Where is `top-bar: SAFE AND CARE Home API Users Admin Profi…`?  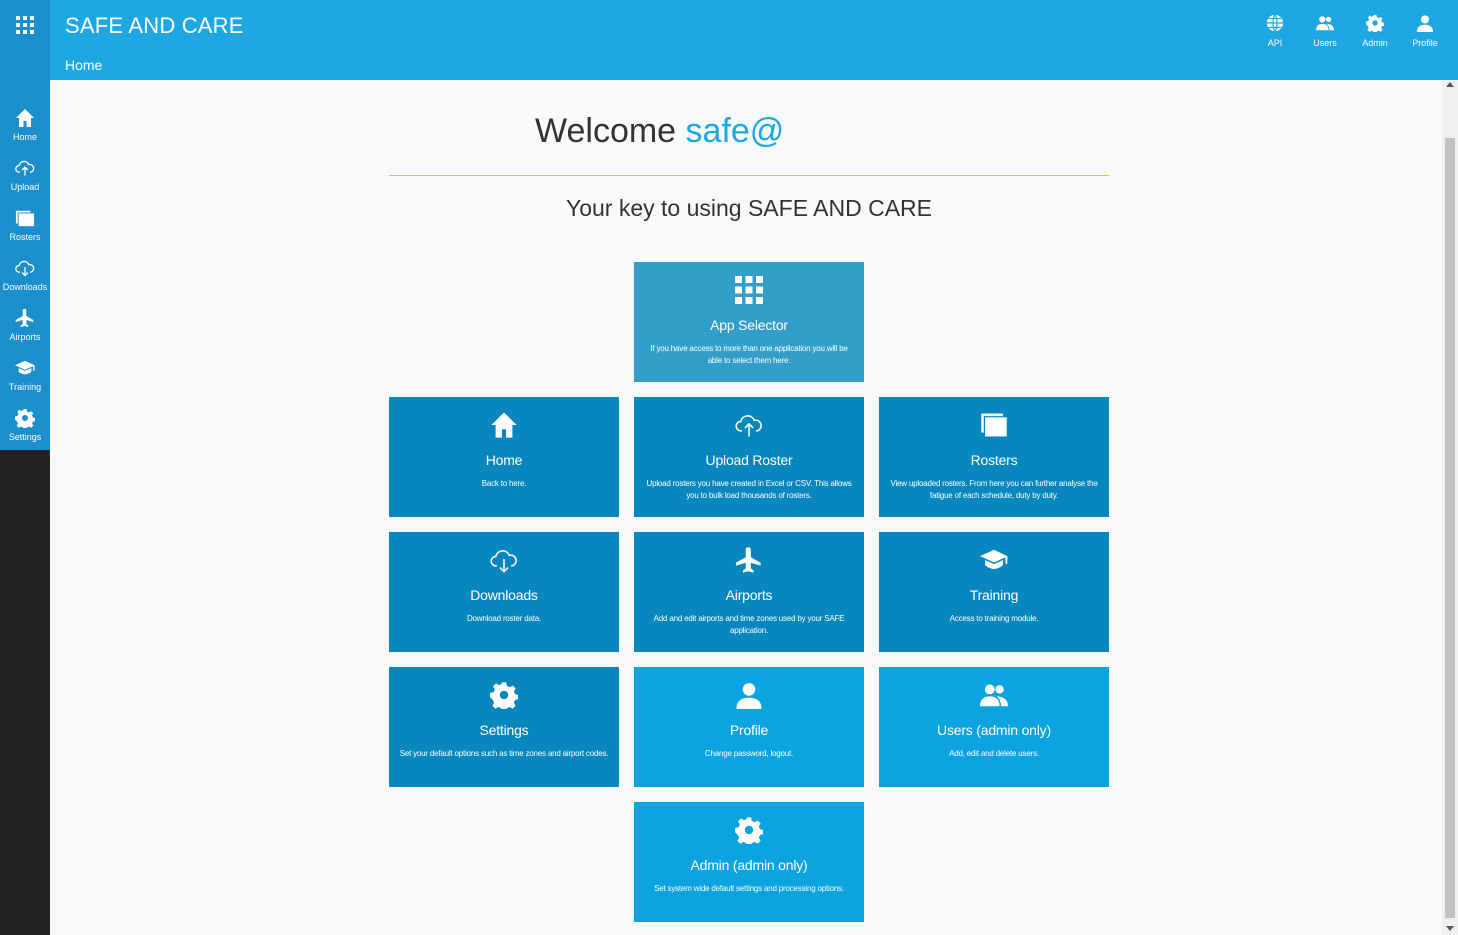 top-bar: SAFE AND CARE Home API Users Admin Profi… is located at coordinates (729, 40).